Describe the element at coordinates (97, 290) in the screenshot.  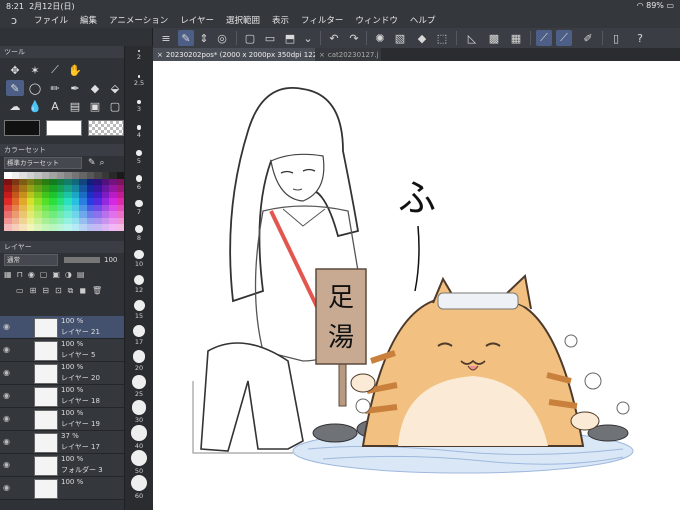
I see `trash-icon: 🗑` at that location.